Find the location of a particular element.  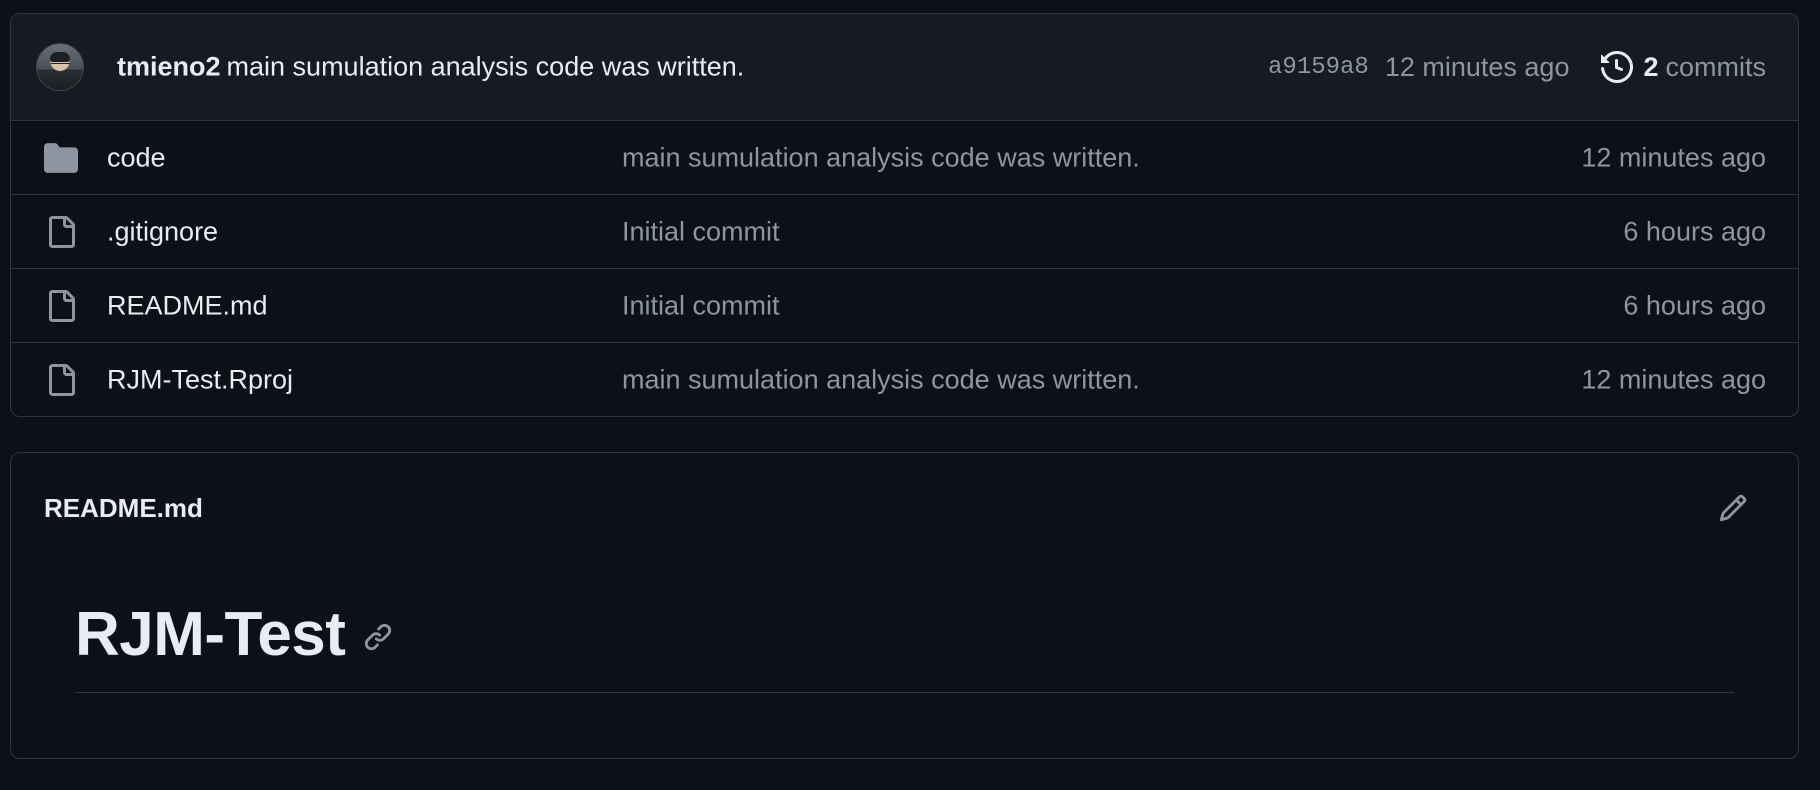

commit-history-link: 2 commits is located at coordinates (1683, 67).